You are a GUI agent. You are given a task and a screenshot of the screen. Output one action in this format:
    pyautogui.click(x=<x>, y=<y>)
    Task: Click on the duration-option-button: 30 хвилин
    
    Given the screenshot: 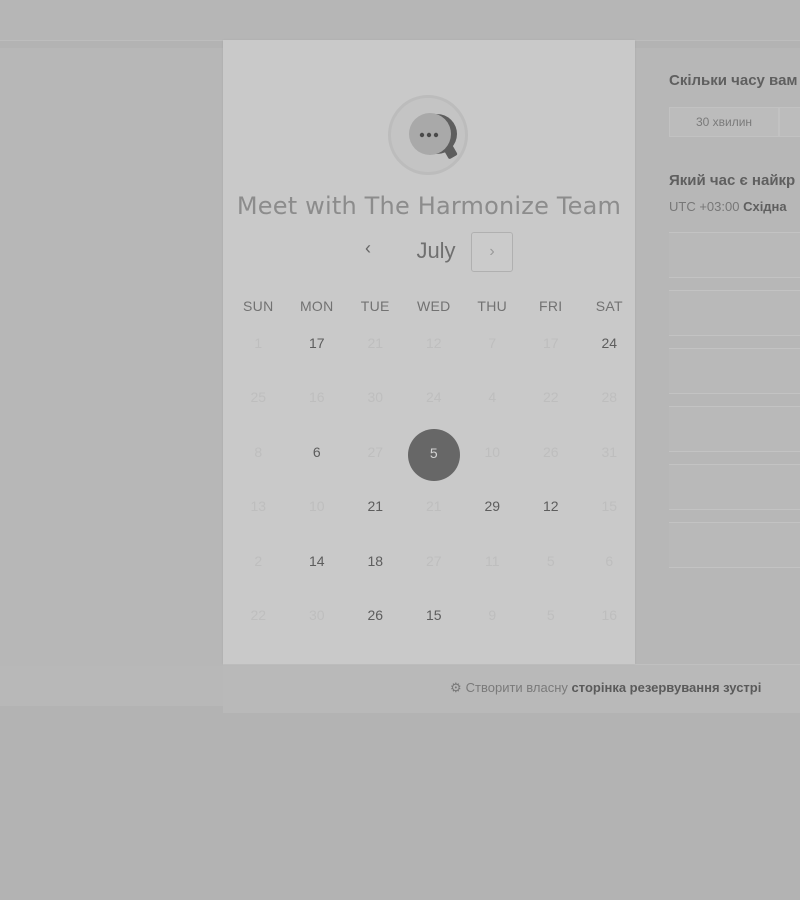 What is the action you would take?
    pyautogui.click(x=724, y=122)
    